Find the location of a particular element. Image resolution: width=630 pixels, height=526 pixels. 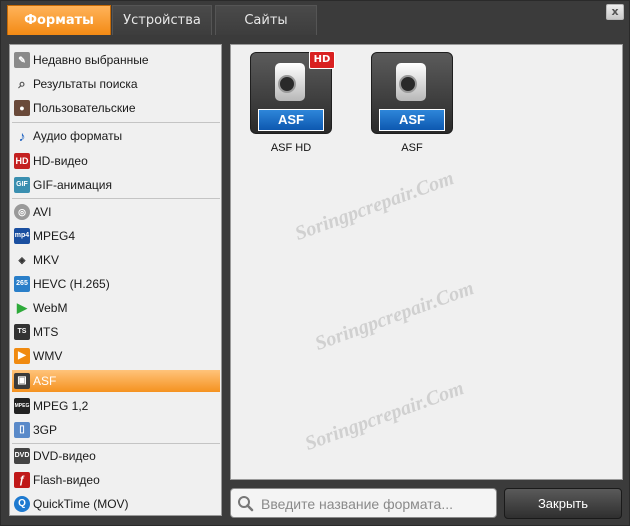

camcorder-icon: HD ASF is located at coordinates (292, 92).